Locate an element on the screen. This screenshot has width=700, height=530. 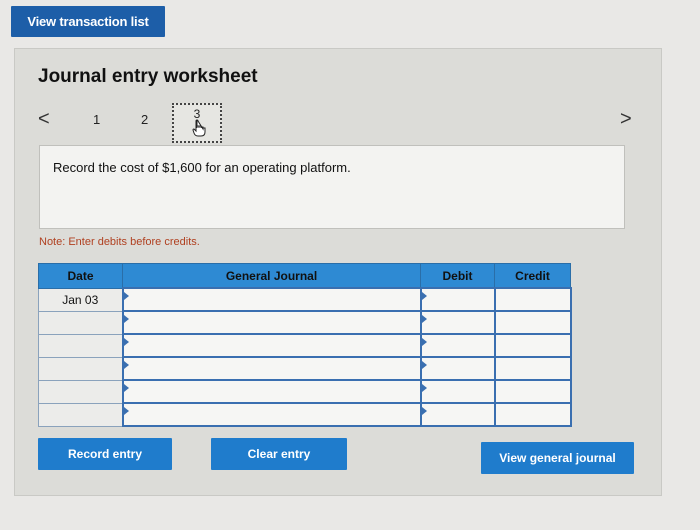
header-date: Date is located at coordinates (80, 276).